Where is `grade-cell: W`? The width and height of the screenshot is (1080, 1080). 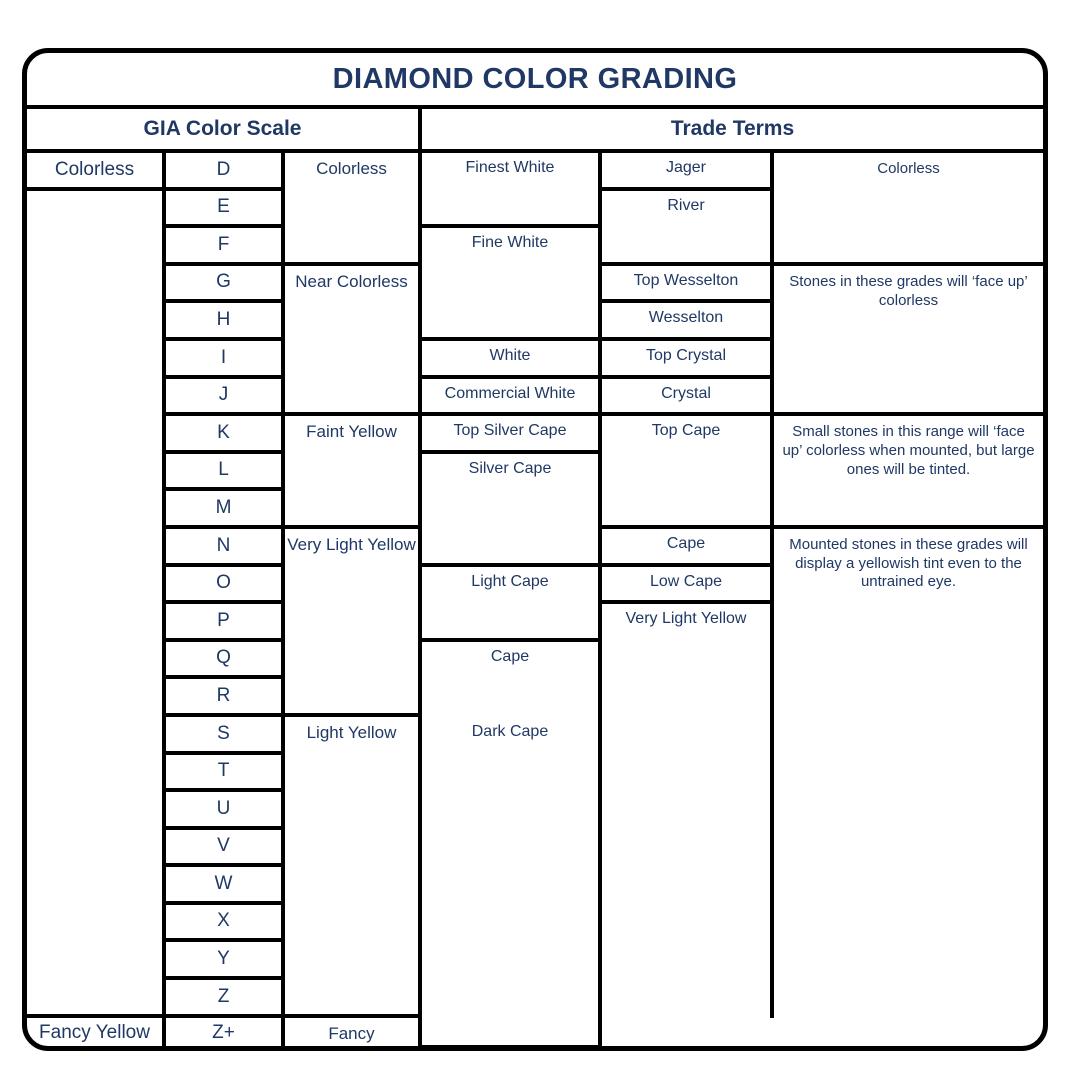
grade-cell: W is located at coordinates (225, 886).